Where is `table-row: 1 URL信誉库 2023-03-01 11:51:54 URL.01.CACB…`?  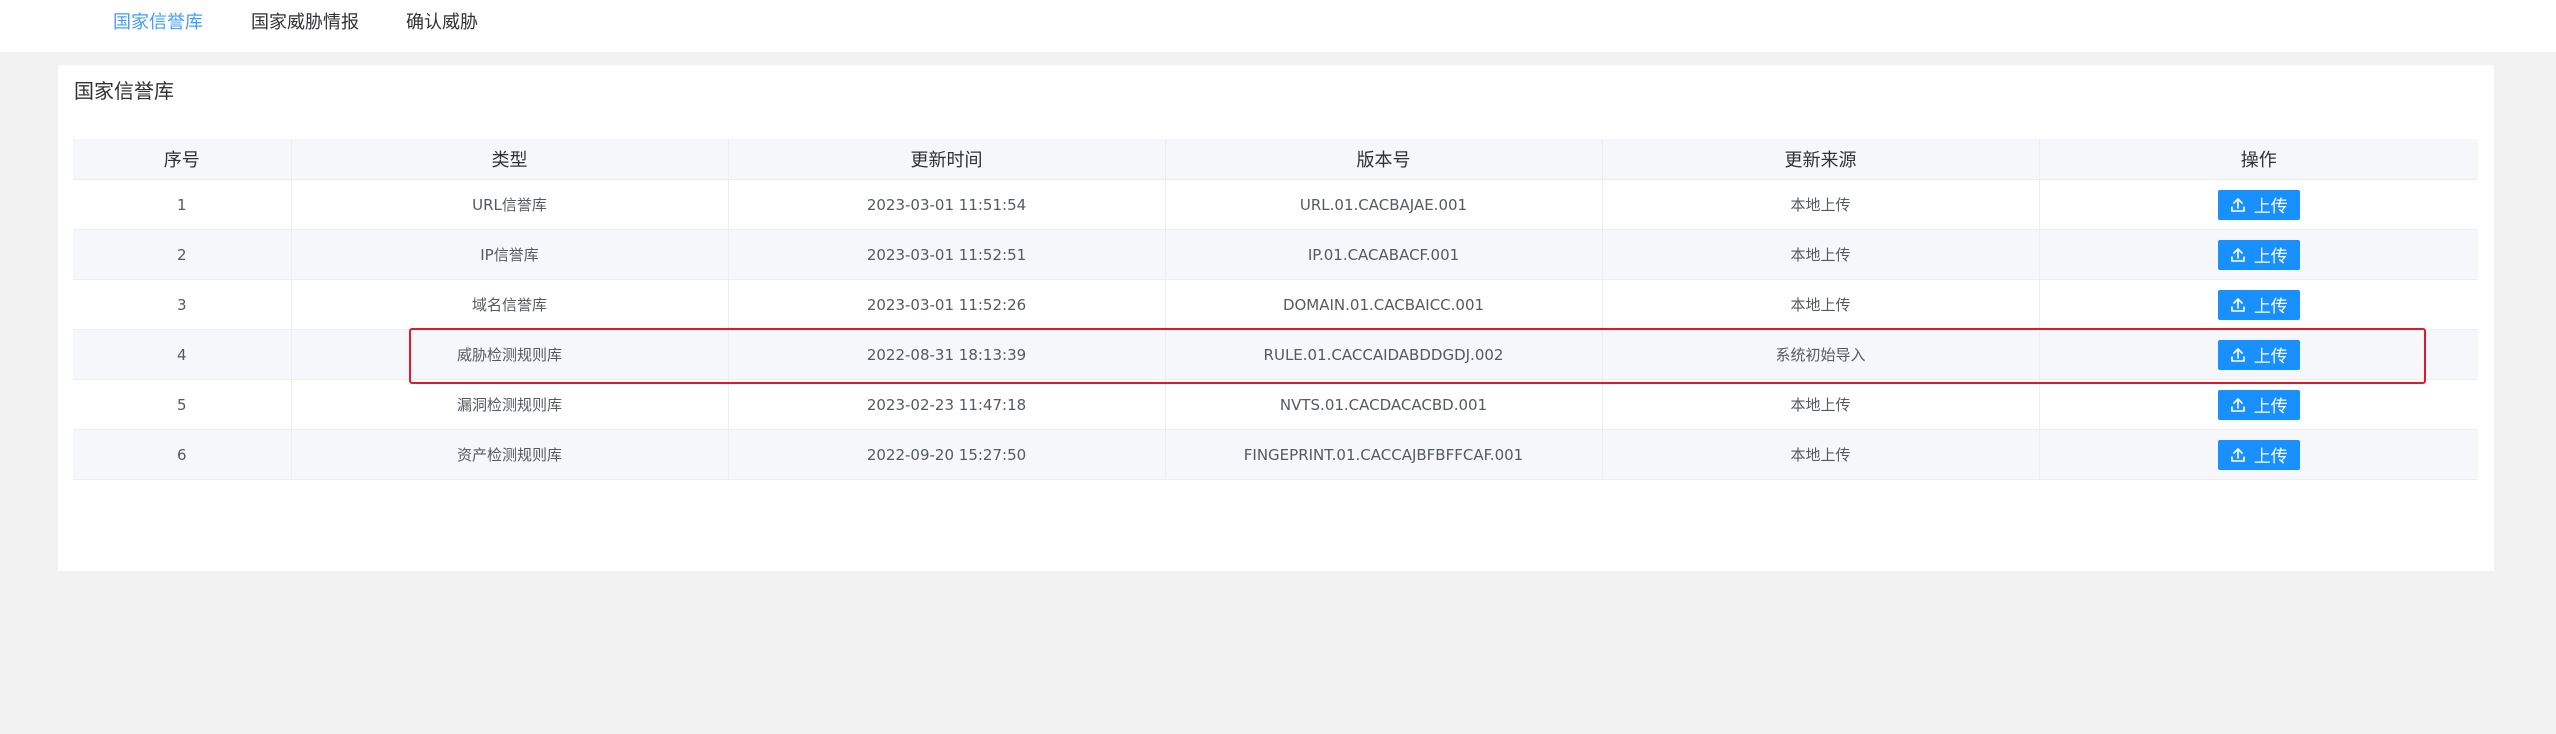 table-row: 1 URL信誉库 2023-03-01 11:51:54 URL.01.CACB… is located at coordinates (1275, 204).